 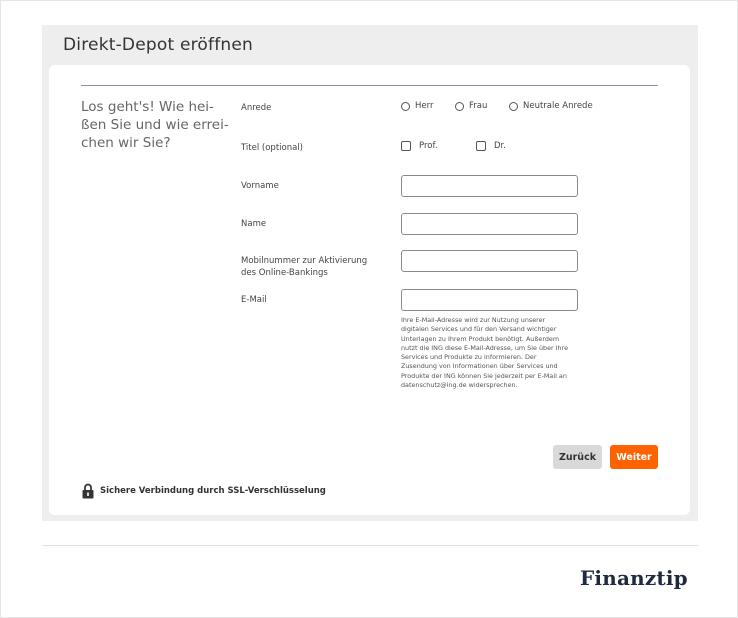 What do you see at coordinates (369, 85) in the screenshot?
I see `section-divider` at bounding box center [369, 85].